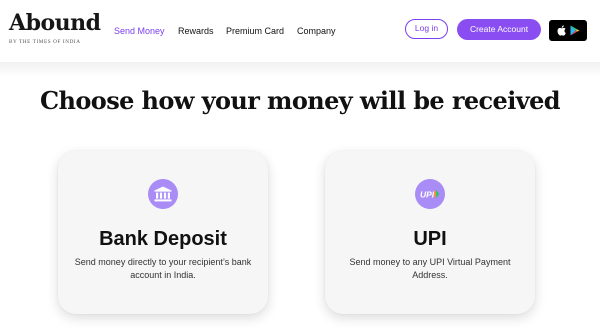 This screenshot has width=600, height=333. I want to click on logo-wordmark: Abound, so click(55, 23).